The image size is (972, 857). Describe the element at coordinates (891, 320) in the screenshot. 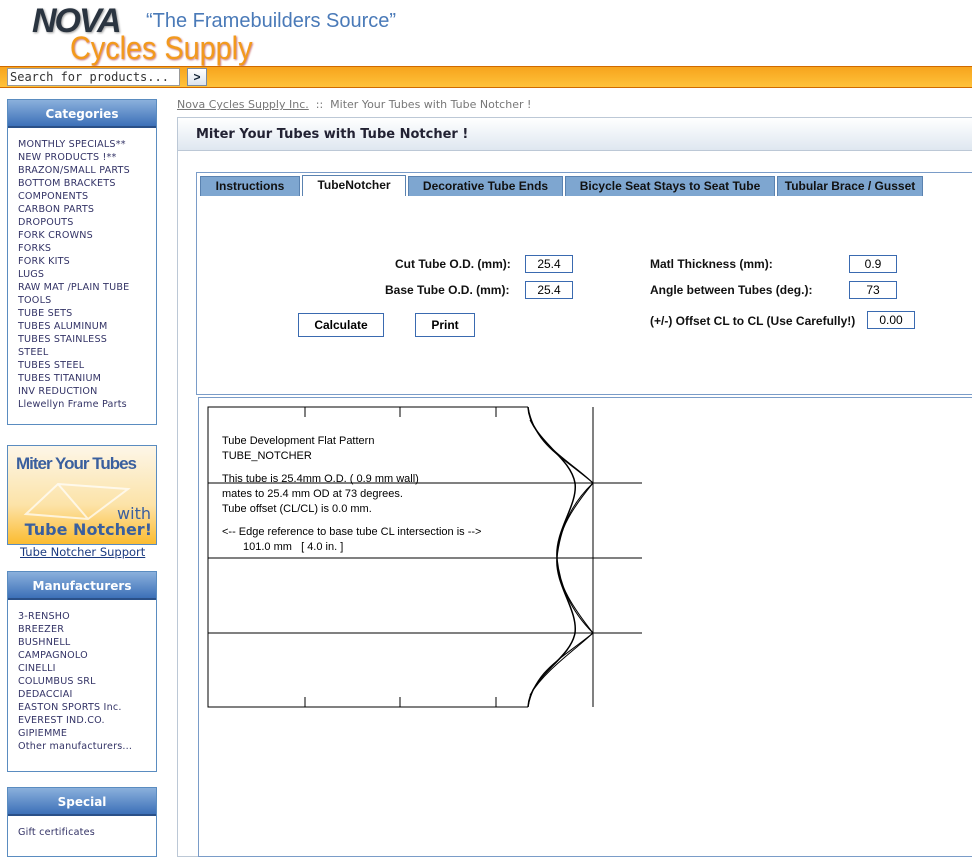

I see `offset-input: 0.00` at that location.